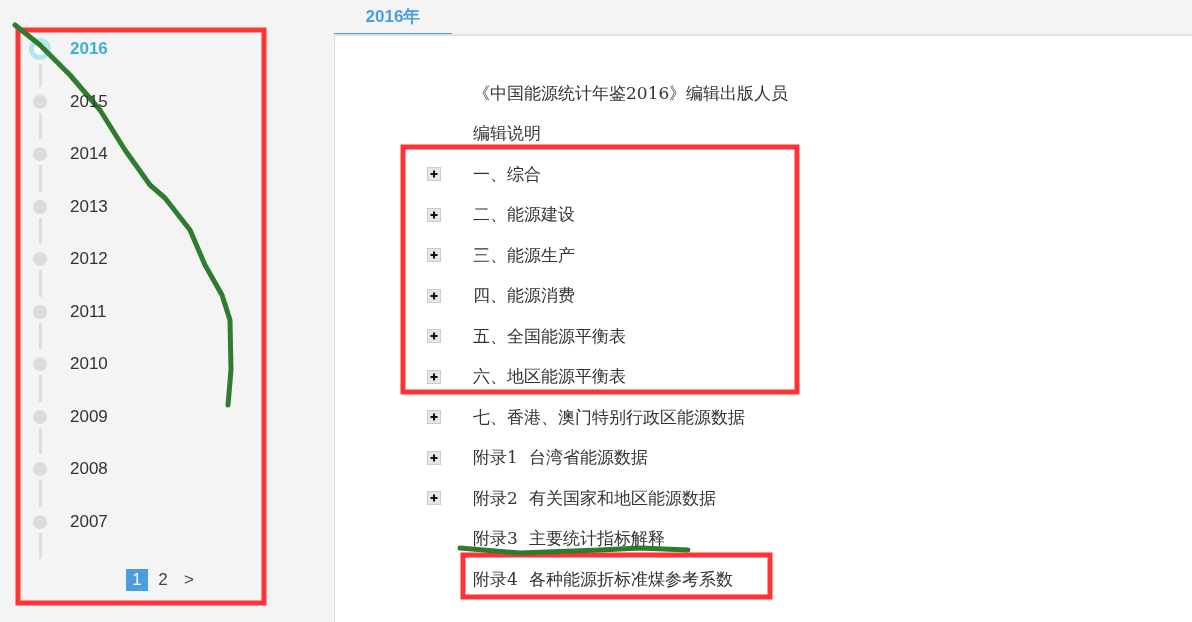  What do you see at coordinates (89, 534) in the screenshot?
I see `year-link: 2007` at bounding box center [89, 534].